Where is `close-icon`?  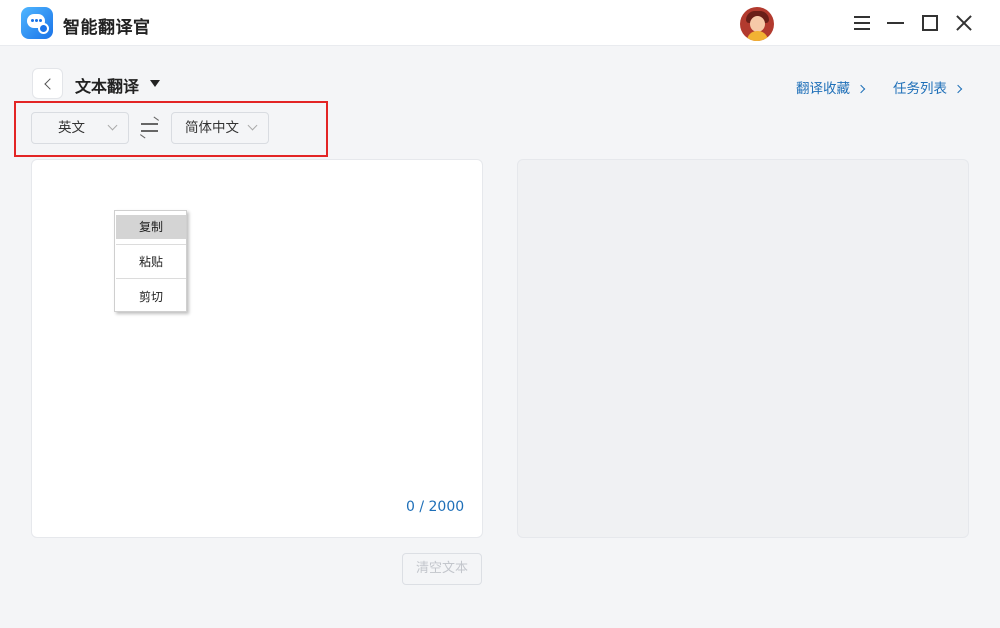
close-icon is located at coordinates (964, 23).